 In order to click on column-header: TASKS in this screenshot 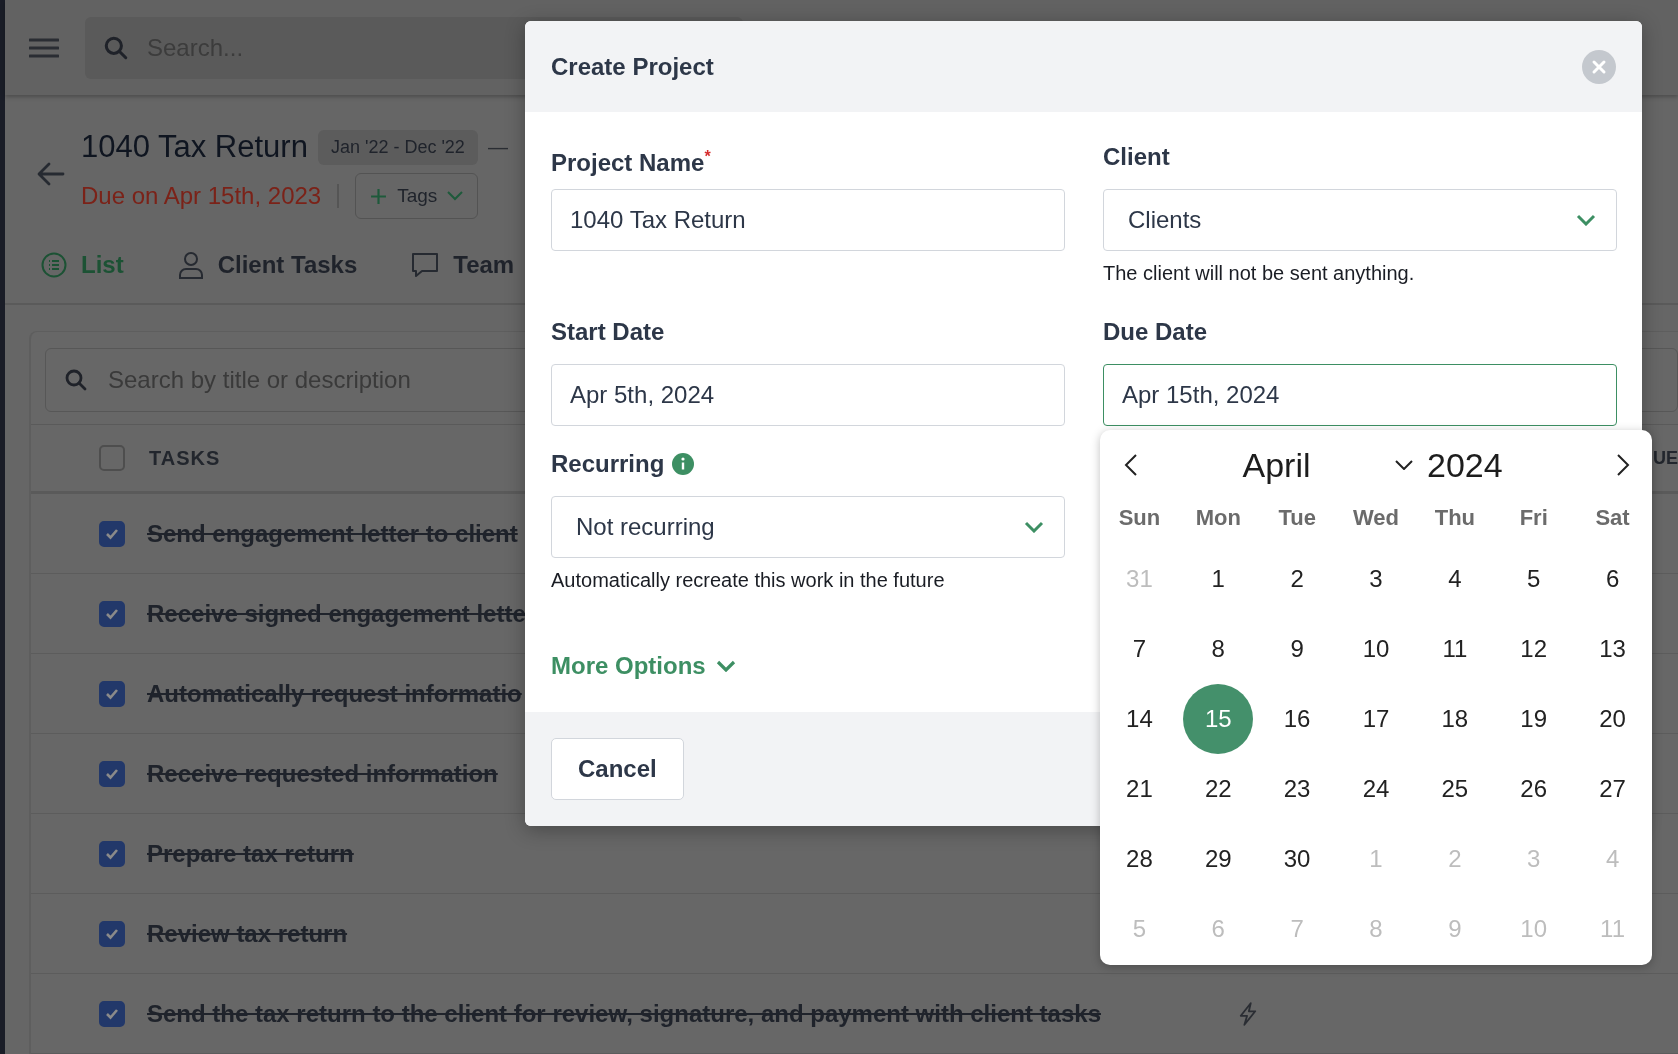, I will do `click(185, 458)`.